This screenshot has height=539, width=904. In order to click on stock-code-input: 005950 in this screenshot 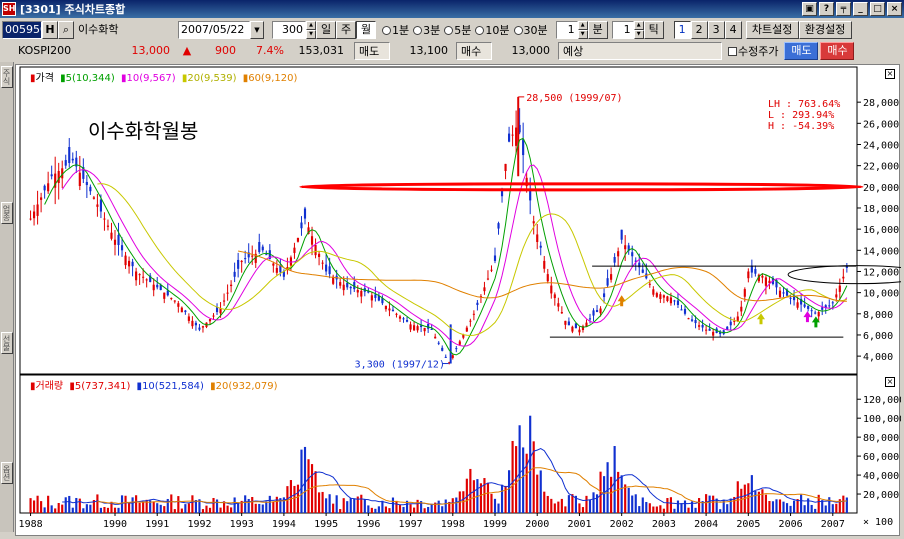, I will do `click(22, 30)`.